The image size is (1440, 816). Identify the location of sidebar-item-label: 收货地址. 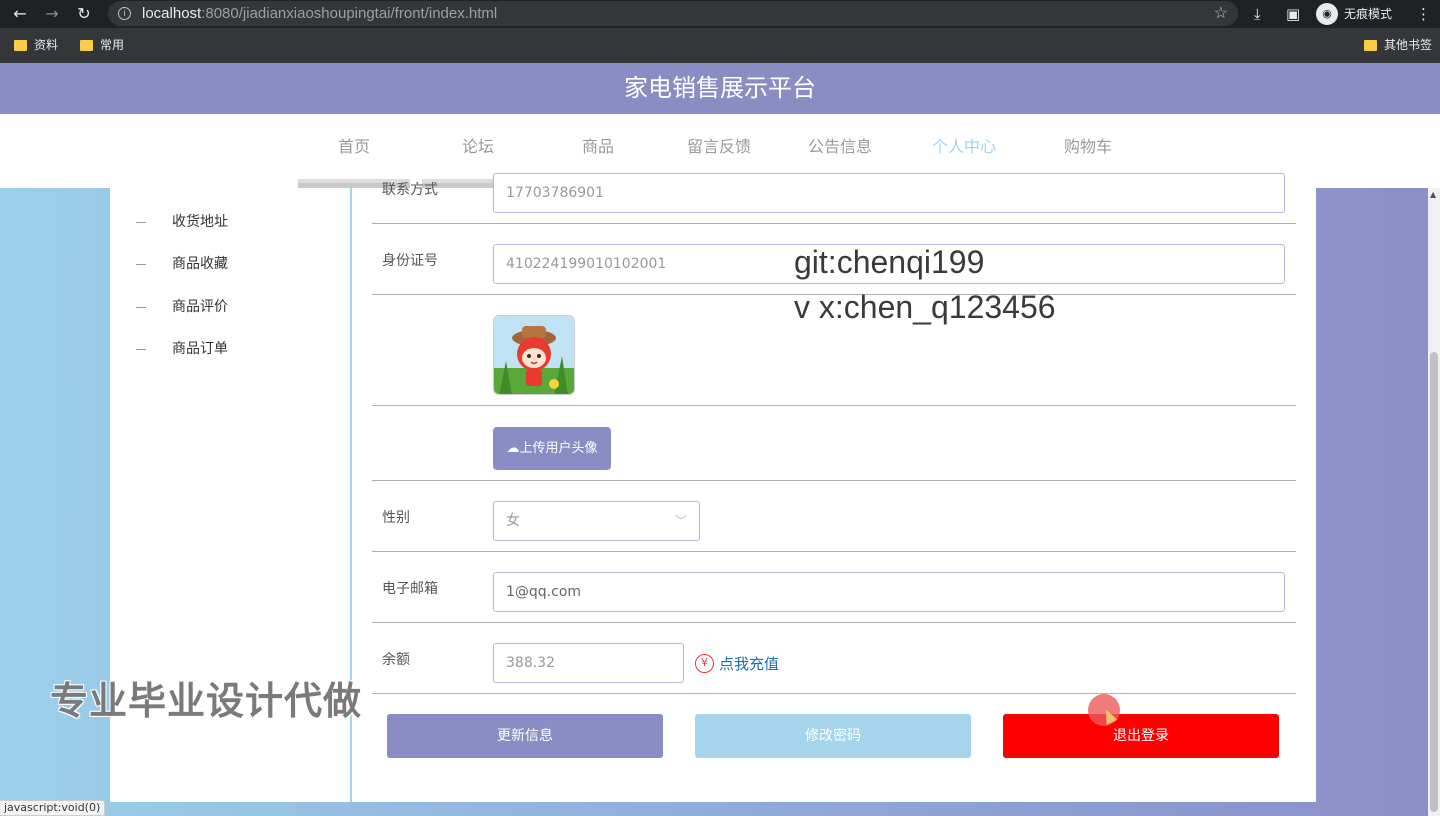
(200, 222).